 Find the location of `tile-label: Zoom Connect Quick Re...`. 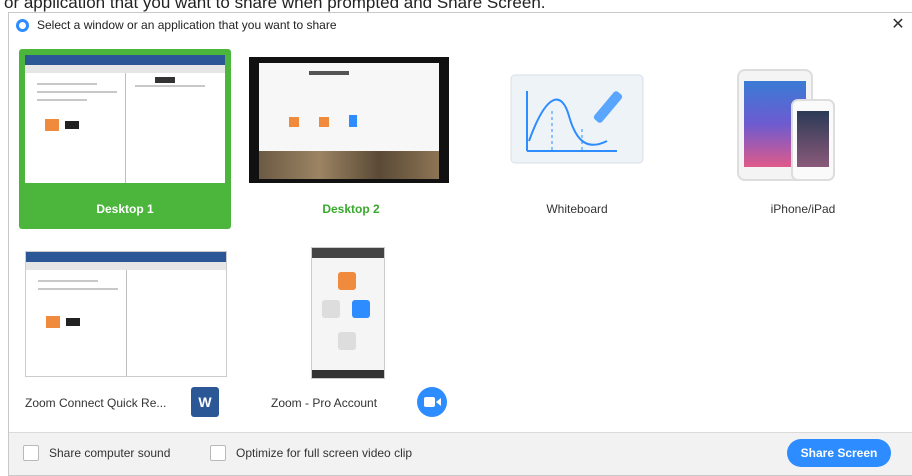

tile-label: Zoom Connect Quick Re... is located at coordinates (96, 403).